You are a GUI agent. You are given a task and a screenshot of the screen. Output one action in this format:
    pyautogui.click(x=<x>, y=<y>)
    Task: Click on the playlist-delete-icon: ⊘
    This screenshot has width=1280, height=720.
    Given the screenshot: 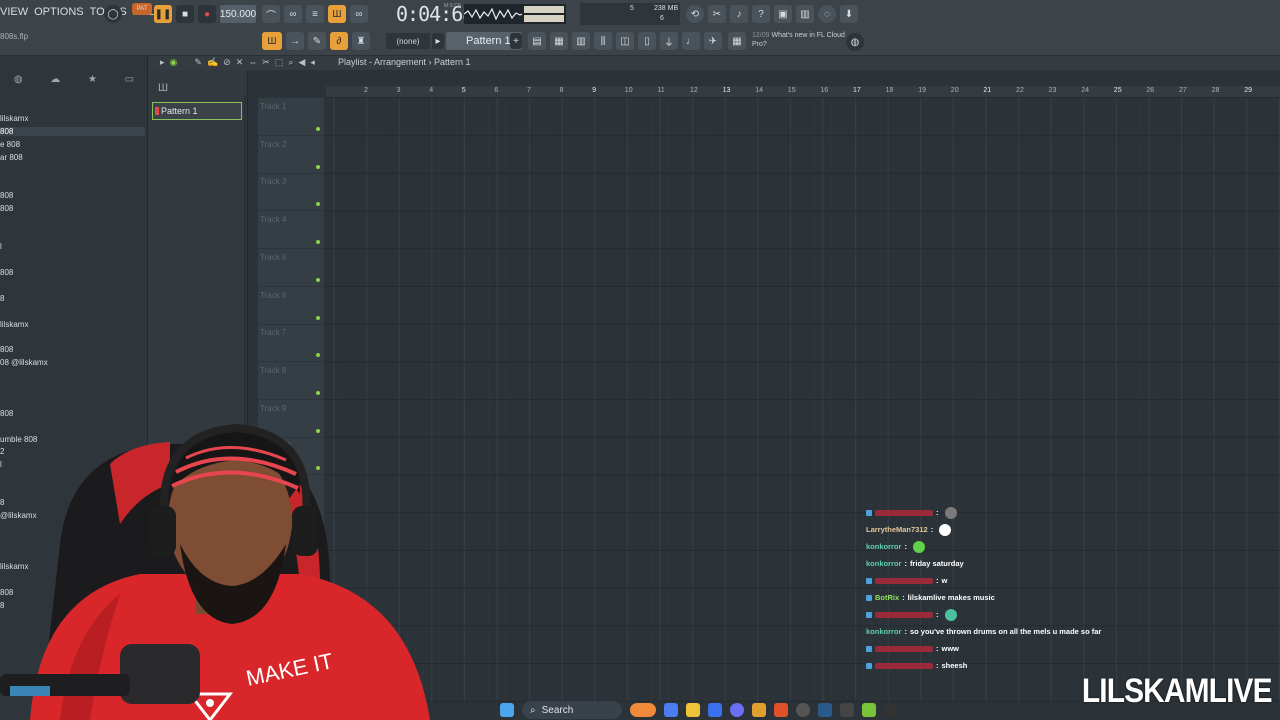 What is the action you would take?
    pyautogui.click(x=227, y=62)
    